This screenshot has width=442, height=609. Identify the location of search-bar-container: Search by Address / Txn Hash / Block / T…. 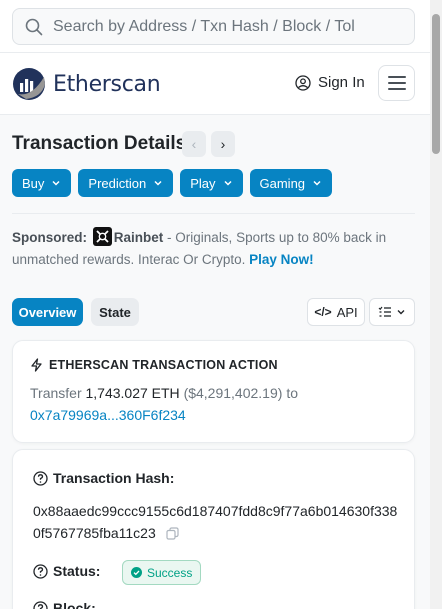
(221, 26).